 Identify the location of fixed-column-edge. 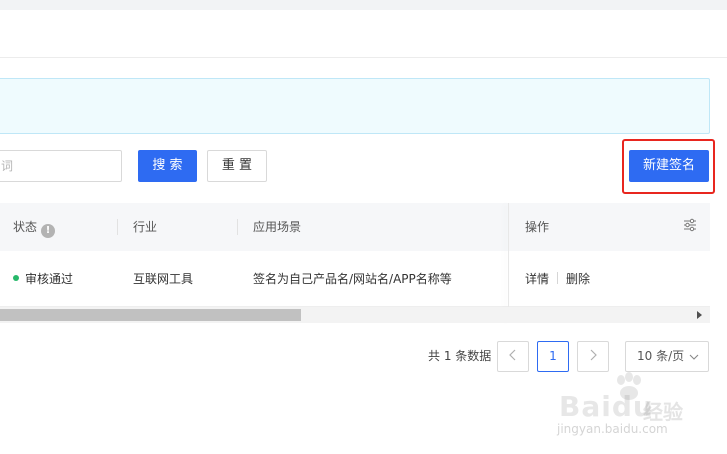
(508, 263).